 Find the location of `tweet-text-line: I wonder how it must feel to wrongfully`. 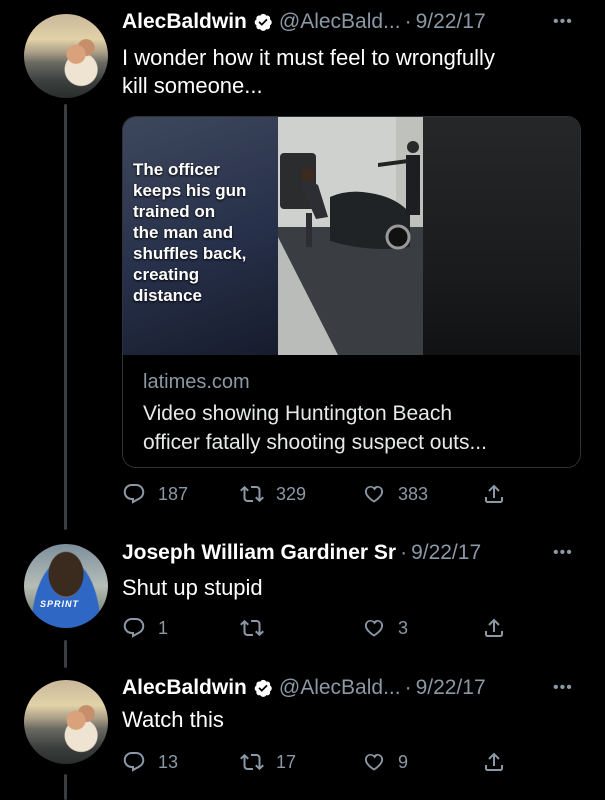

tweet-text-line: I wonder how it must feel to wrongfully is located at coordinates (308, 57).